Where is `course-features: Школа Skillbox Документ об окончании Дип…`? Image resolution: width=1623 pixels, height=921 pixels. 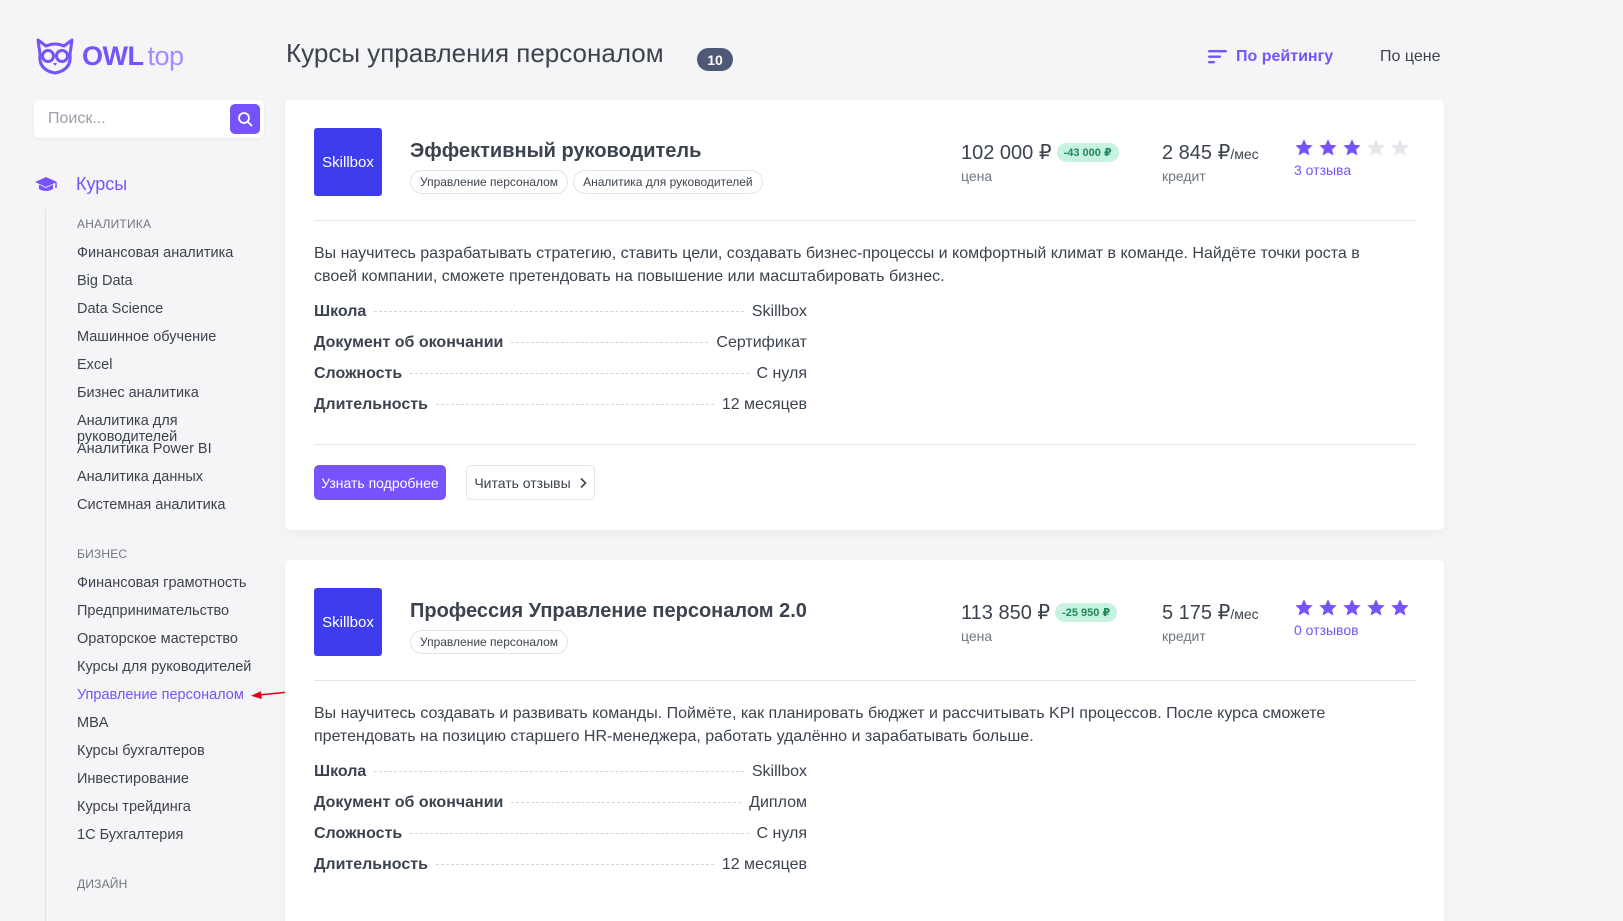
course-features: Школа Skillbox Документ об окончании Дип… is located at coordinates (560, 825).